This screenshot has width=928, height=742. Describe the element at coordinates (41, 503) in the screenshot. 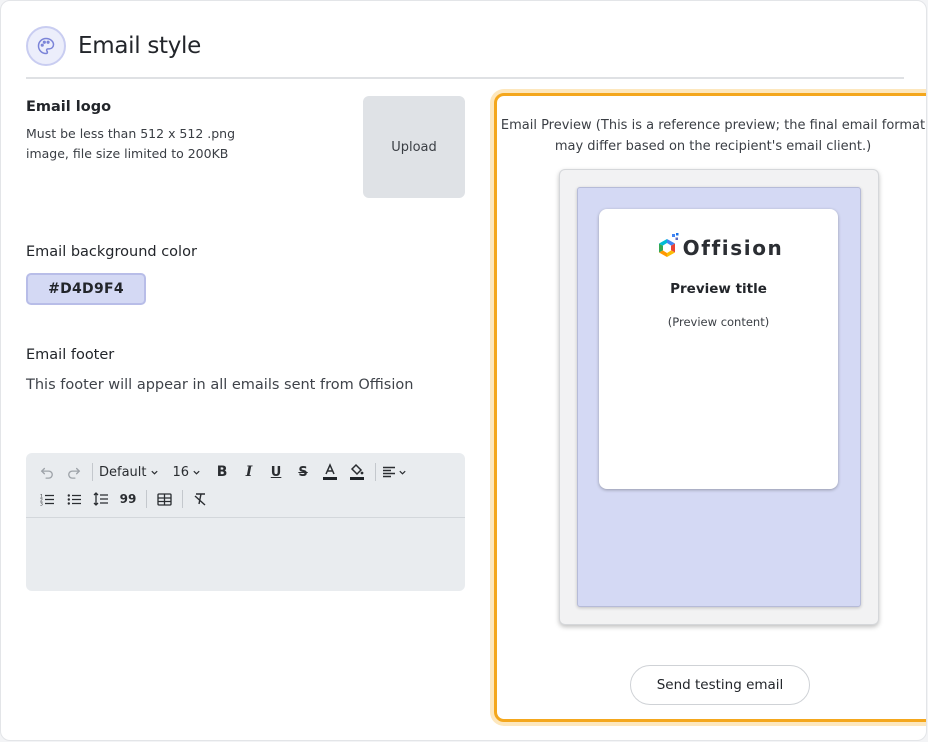

I see `svg-text: 3` at that location.